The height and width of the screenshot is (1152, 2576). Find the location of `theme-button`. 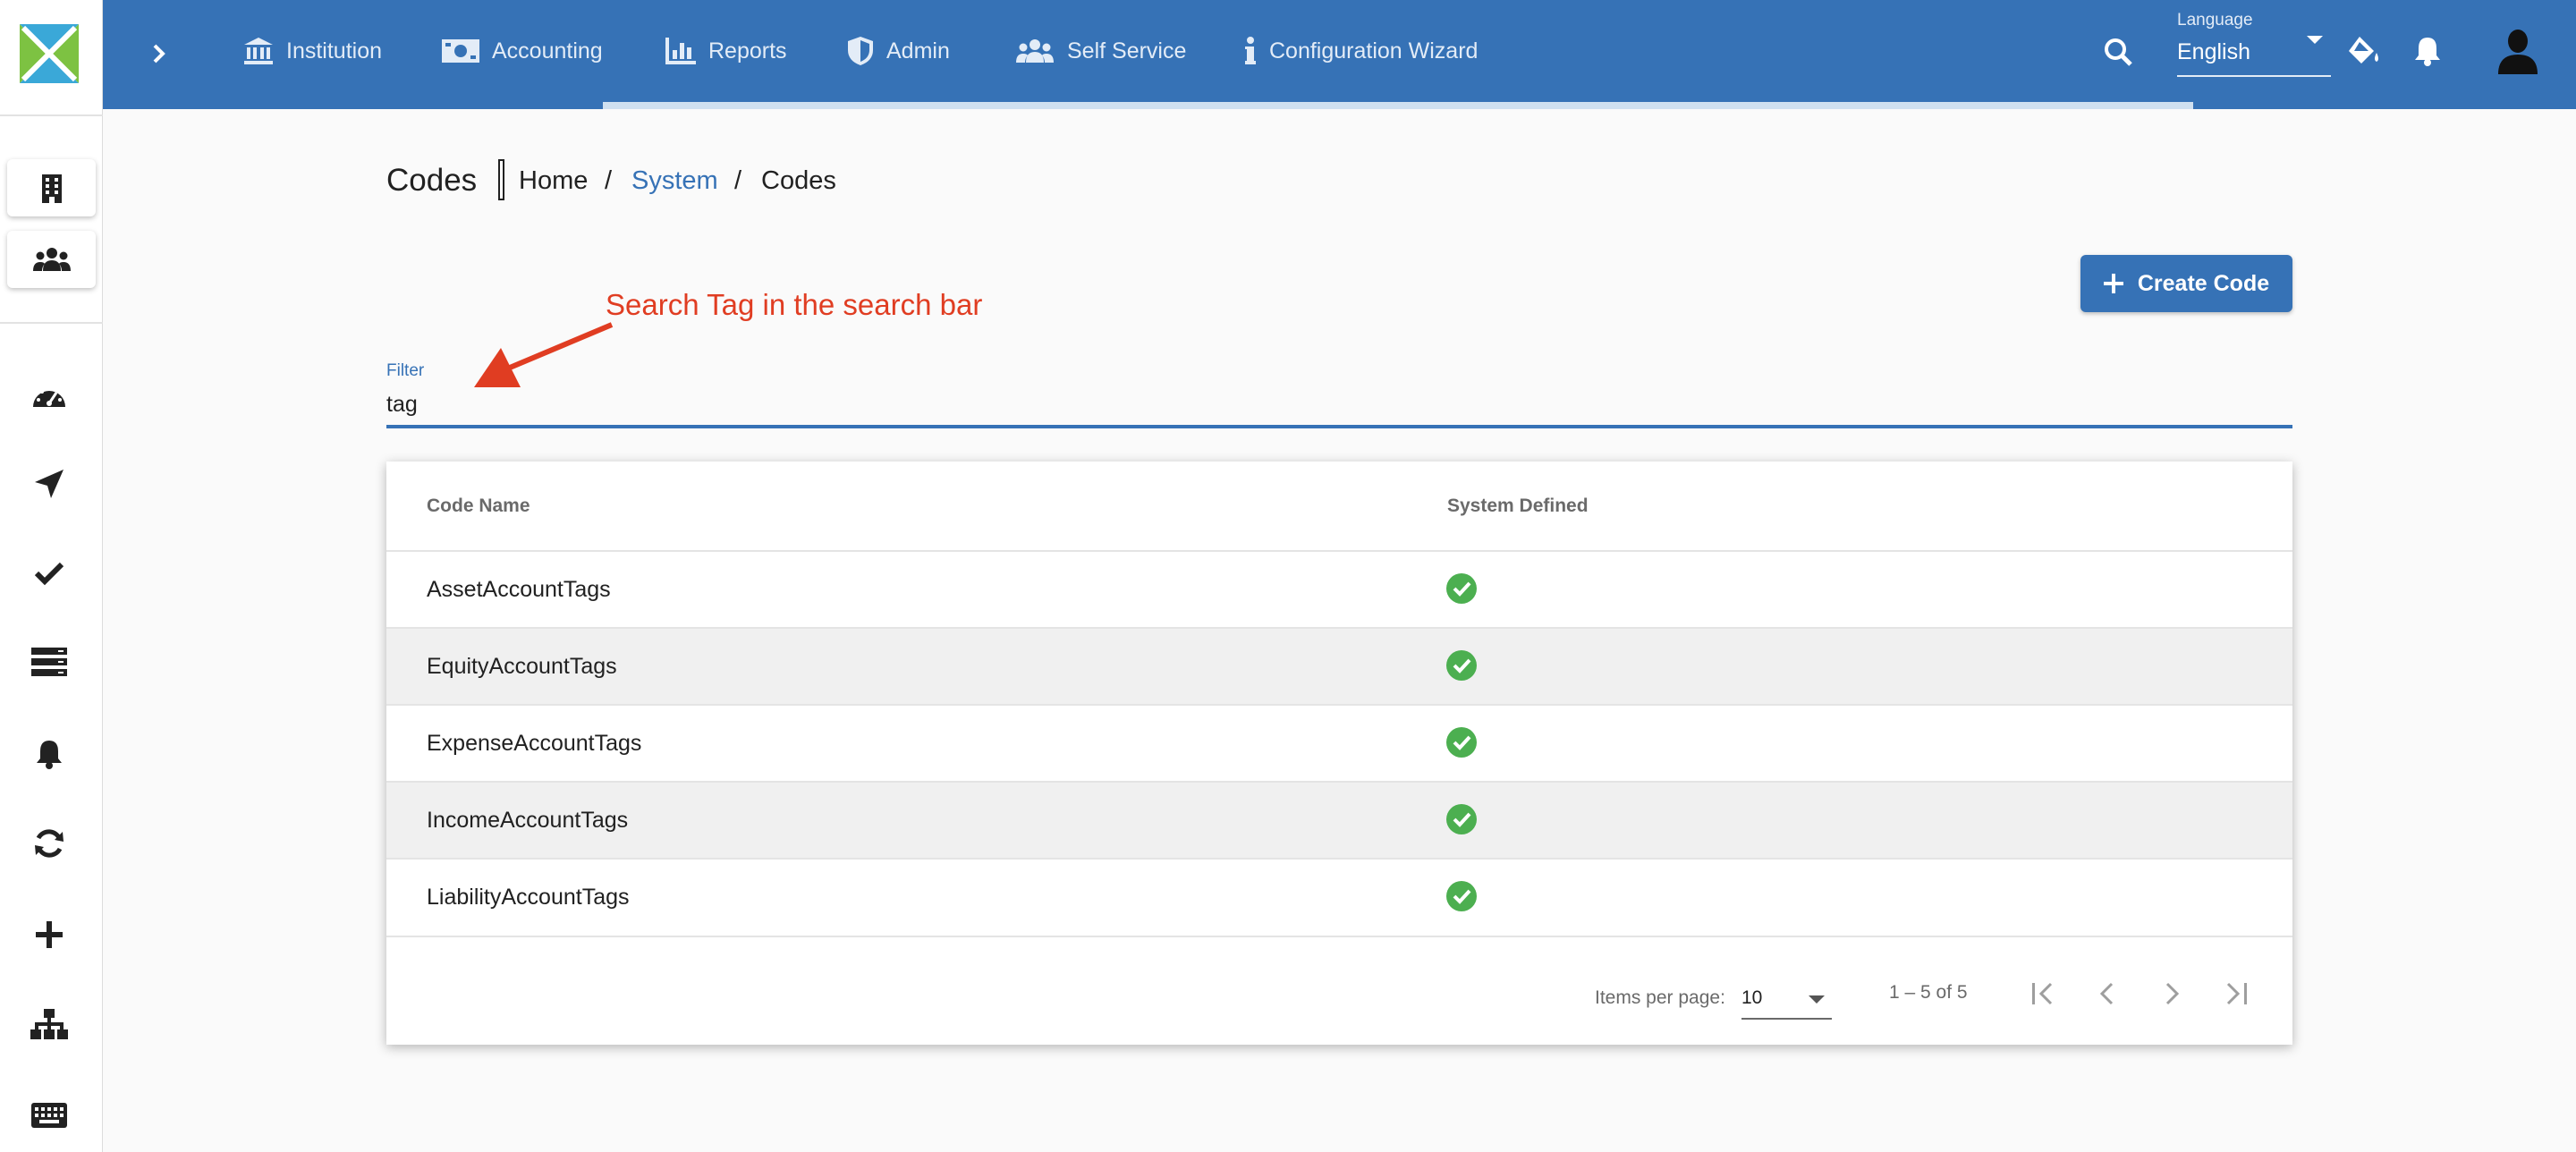

theme-button is located at coordinates (2364, 51).